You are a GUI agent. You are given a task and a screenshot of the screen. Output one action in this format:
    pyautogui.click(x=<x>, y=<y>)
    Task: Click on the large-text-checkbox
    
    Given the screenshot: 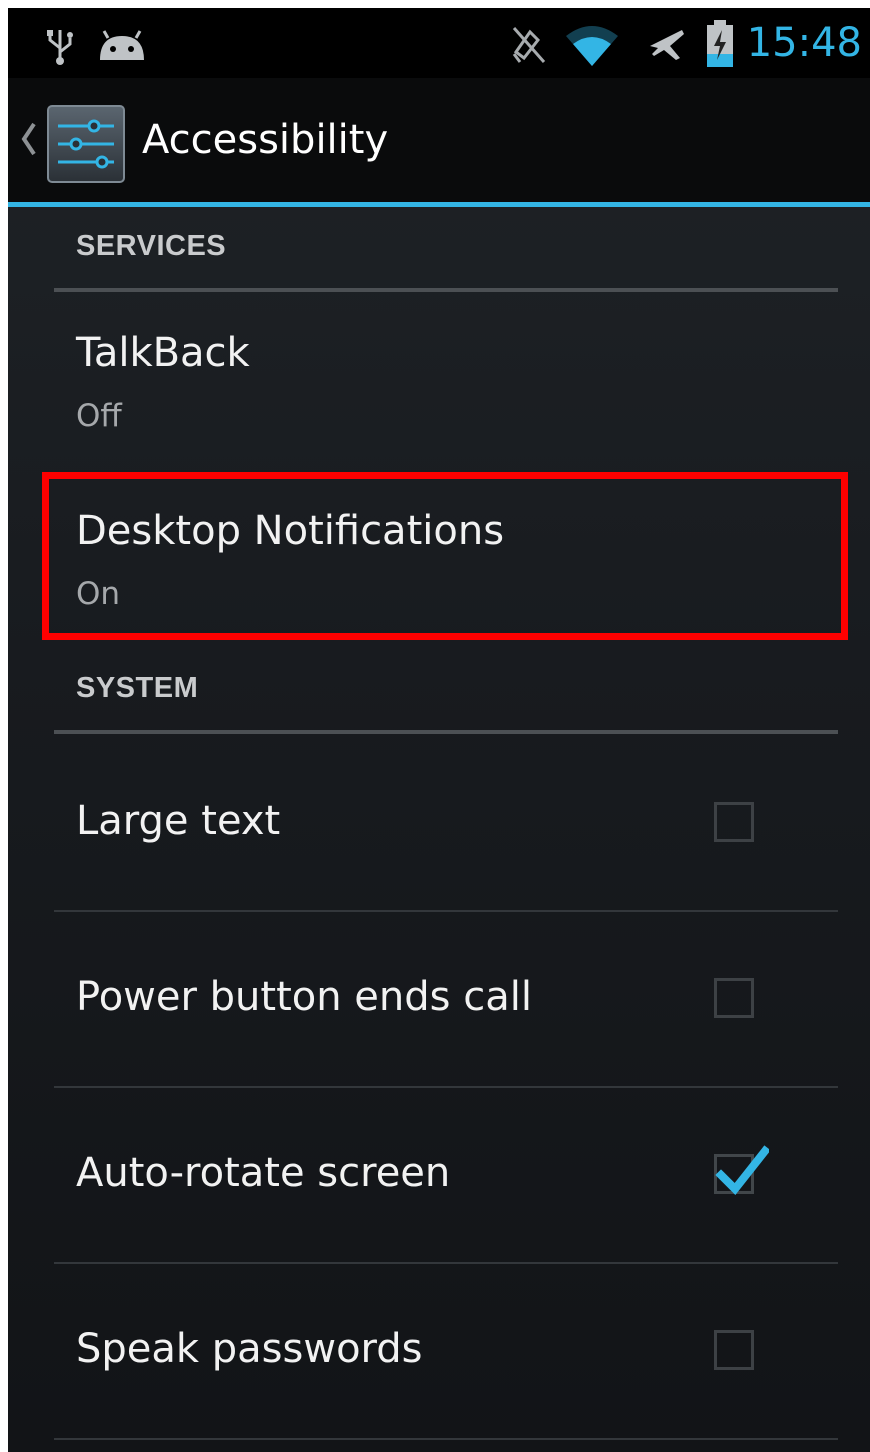 What is the action you would take?
    pyautogui.click(x=734, y=822)
    